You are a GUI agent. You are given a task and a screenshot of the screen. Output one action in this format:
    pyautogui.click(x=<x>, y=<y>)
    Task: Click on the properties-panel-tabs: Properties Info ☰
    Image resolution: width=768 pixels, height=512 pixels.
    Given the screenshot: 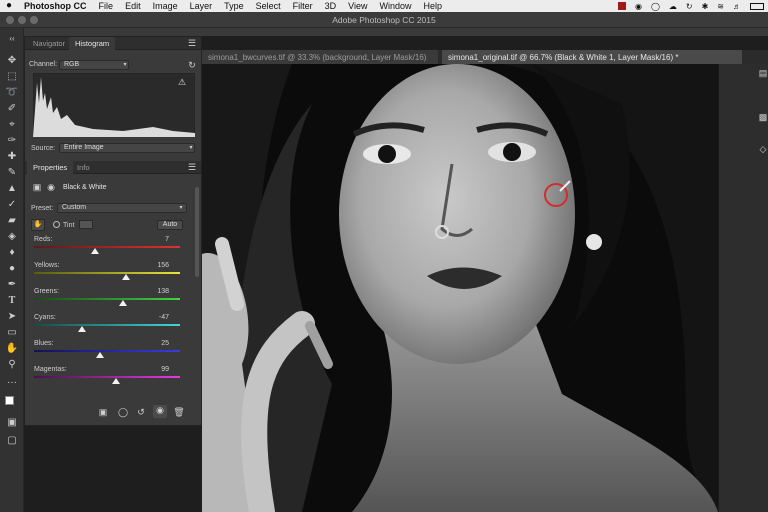 What is the action you would take?
    pyautogui.click(x=113, y=167)
    